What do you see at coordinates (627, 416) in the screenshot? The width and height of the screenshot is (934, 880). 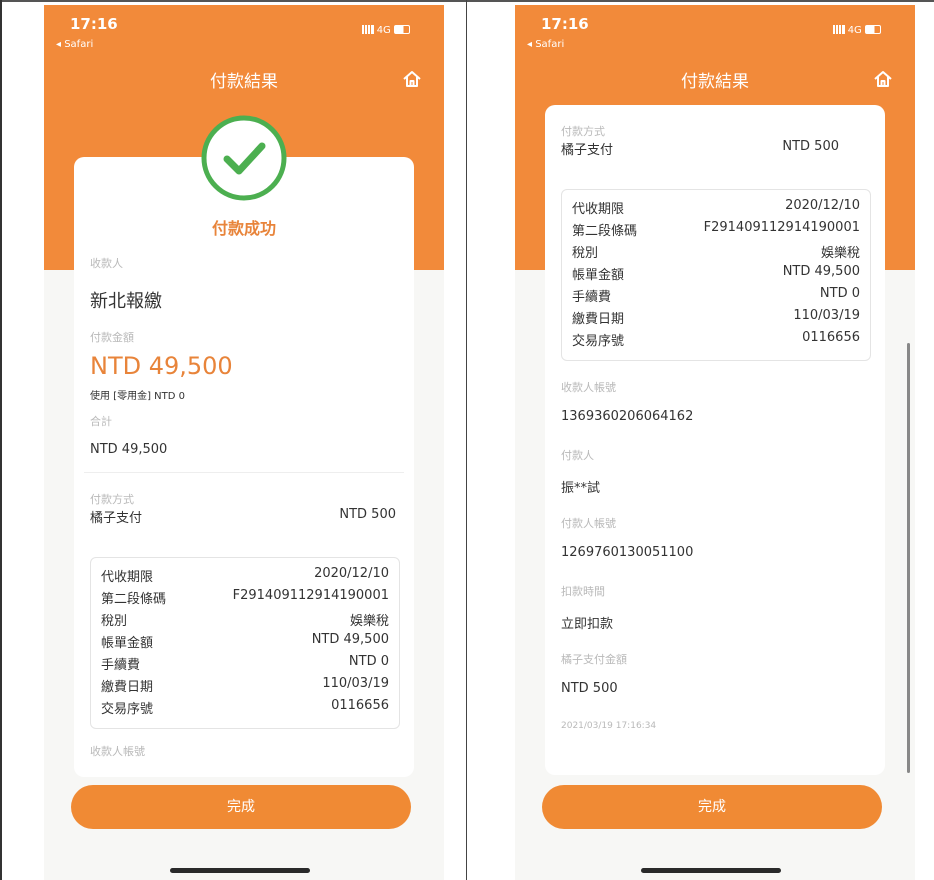 I see `payee-account-value: 1369360206064162` at bounding box center [627, 416].